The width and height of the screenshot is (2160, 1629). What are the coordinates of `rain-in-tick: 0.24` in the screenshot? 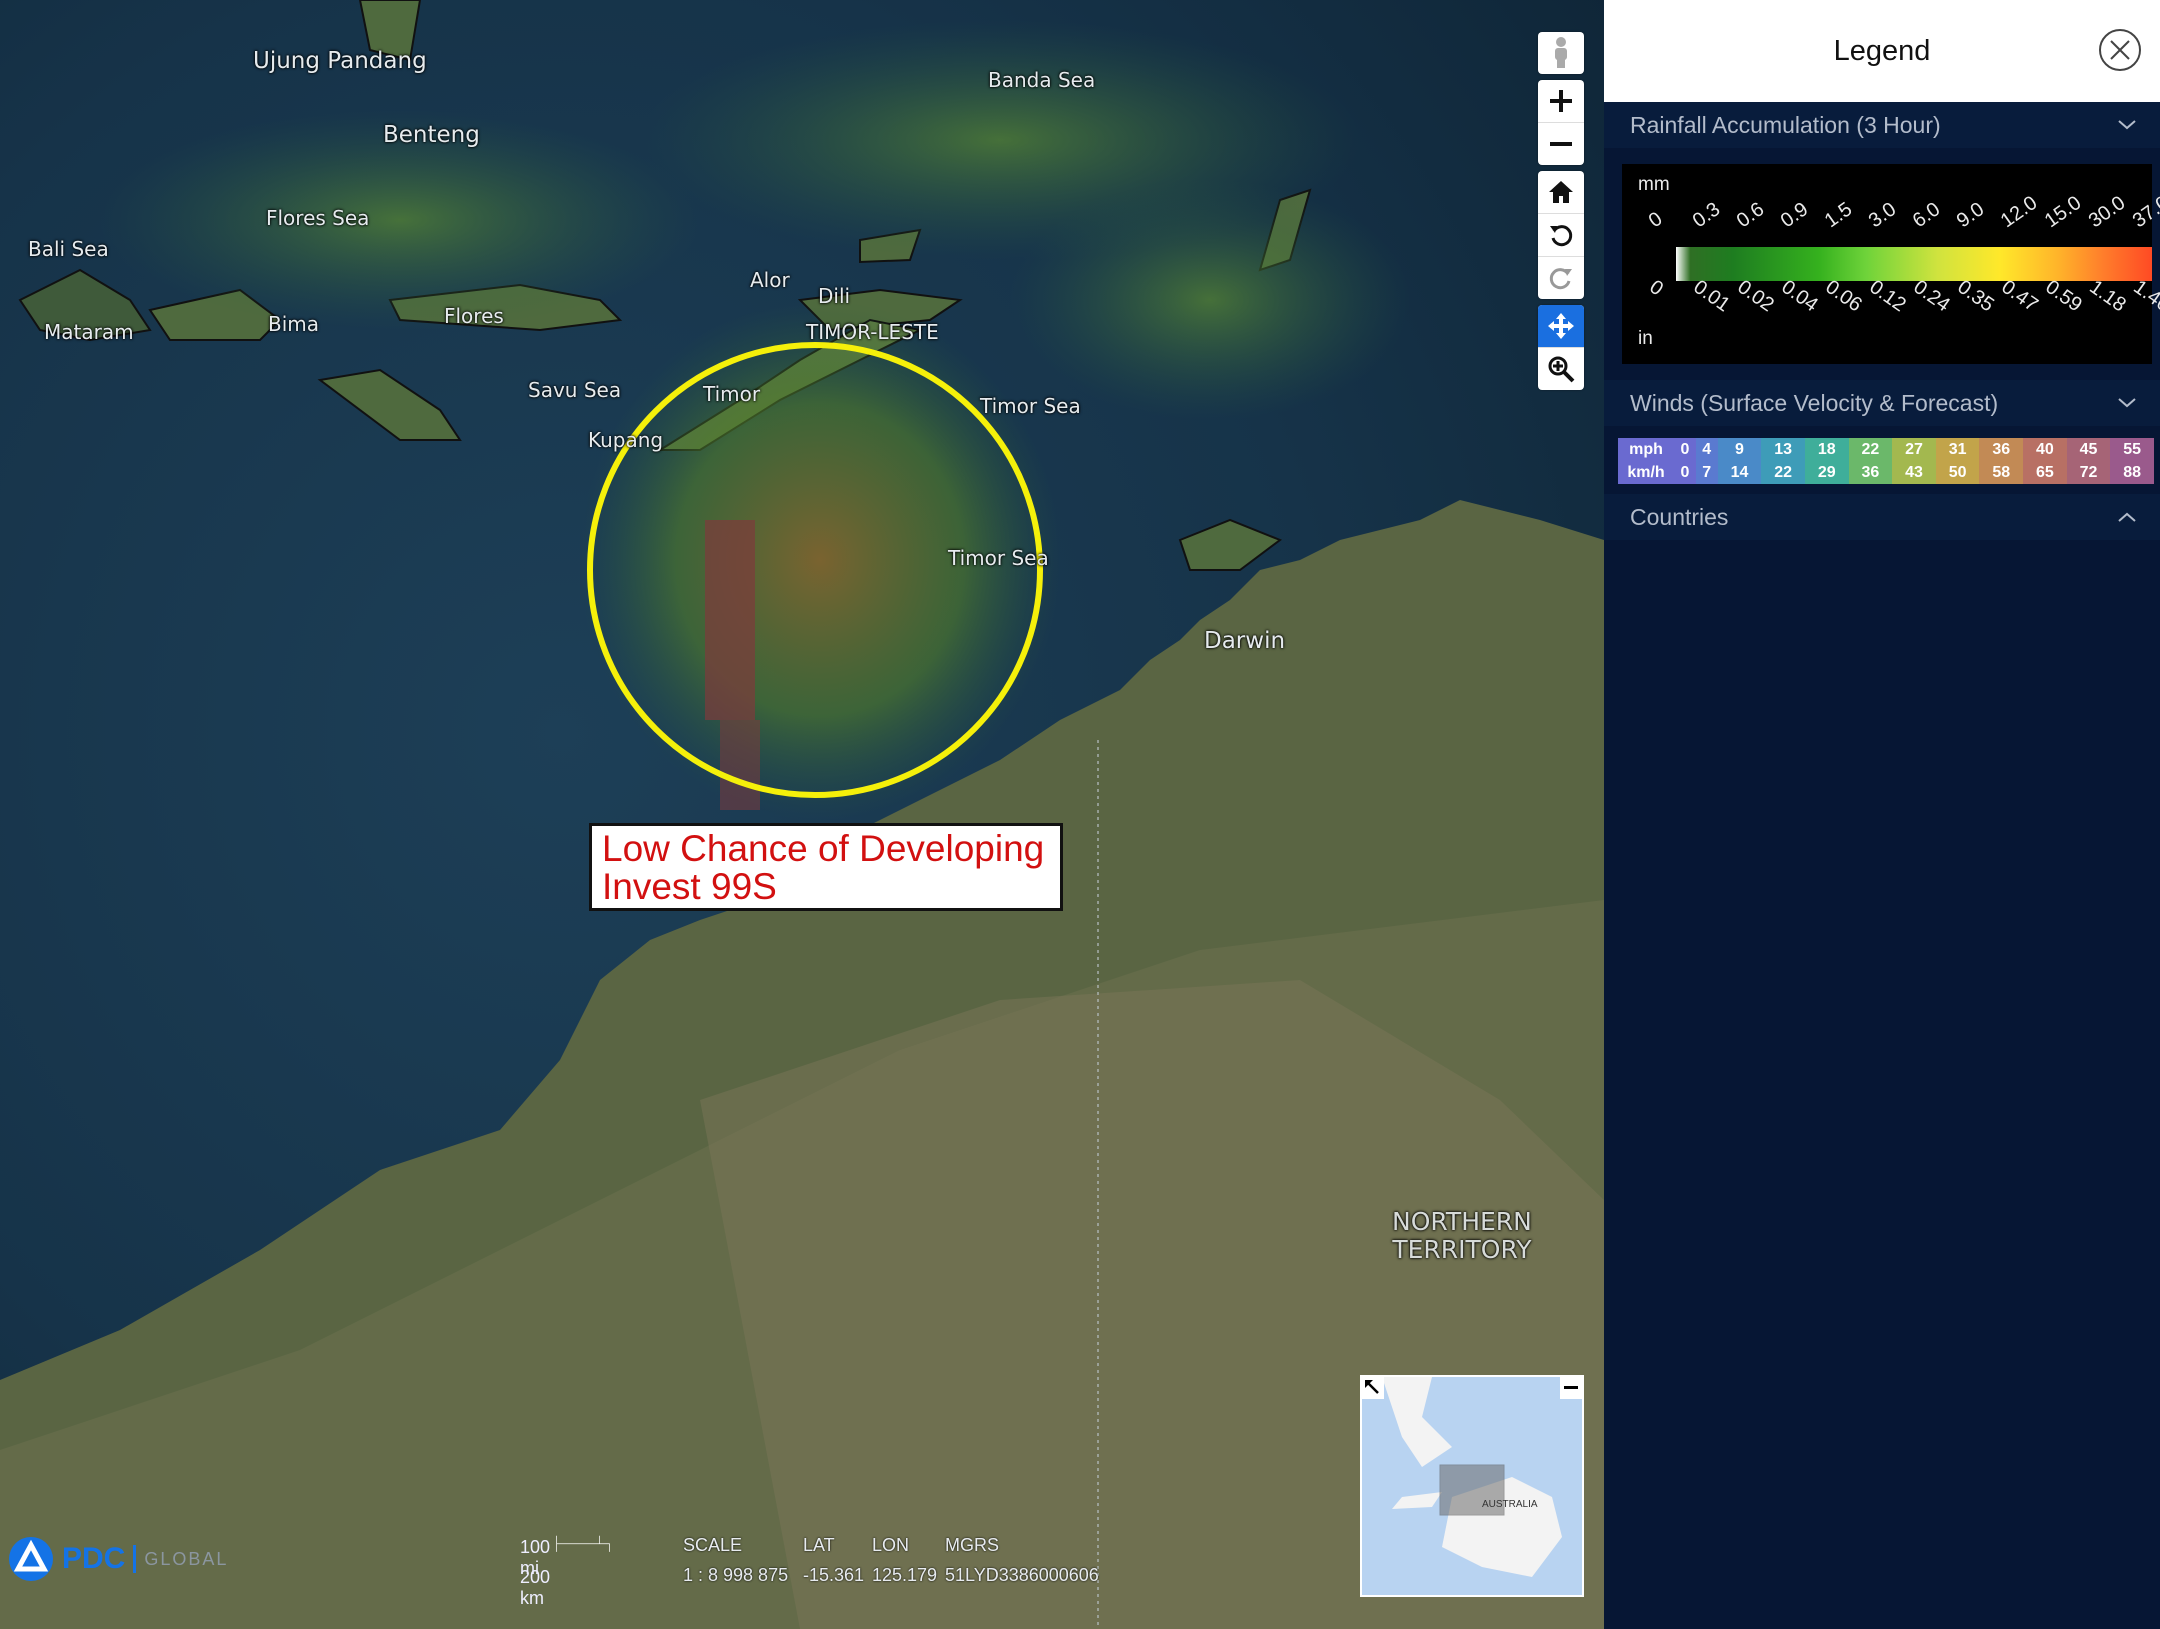 It's located at (1931, 296).